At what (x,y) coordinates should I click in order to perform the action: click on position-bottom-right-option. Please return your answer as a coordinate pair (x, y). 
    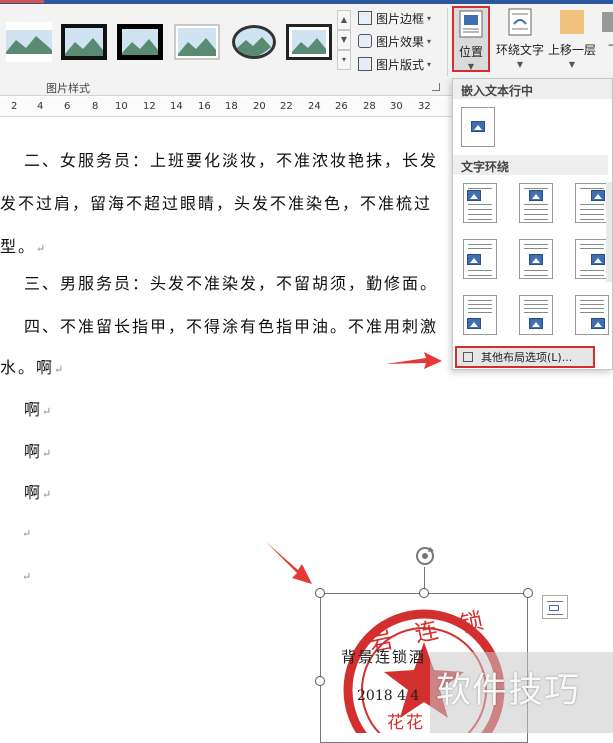
    Looking at the image, I should click on (592, 315).